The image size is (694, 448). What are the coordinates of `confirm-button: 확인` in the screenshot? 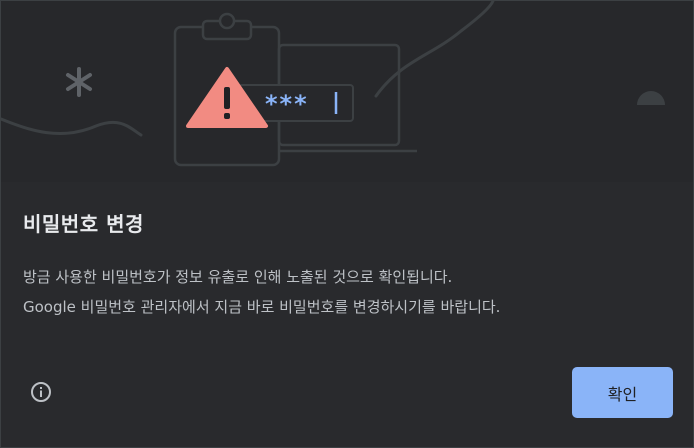 It's located at (622, 392).